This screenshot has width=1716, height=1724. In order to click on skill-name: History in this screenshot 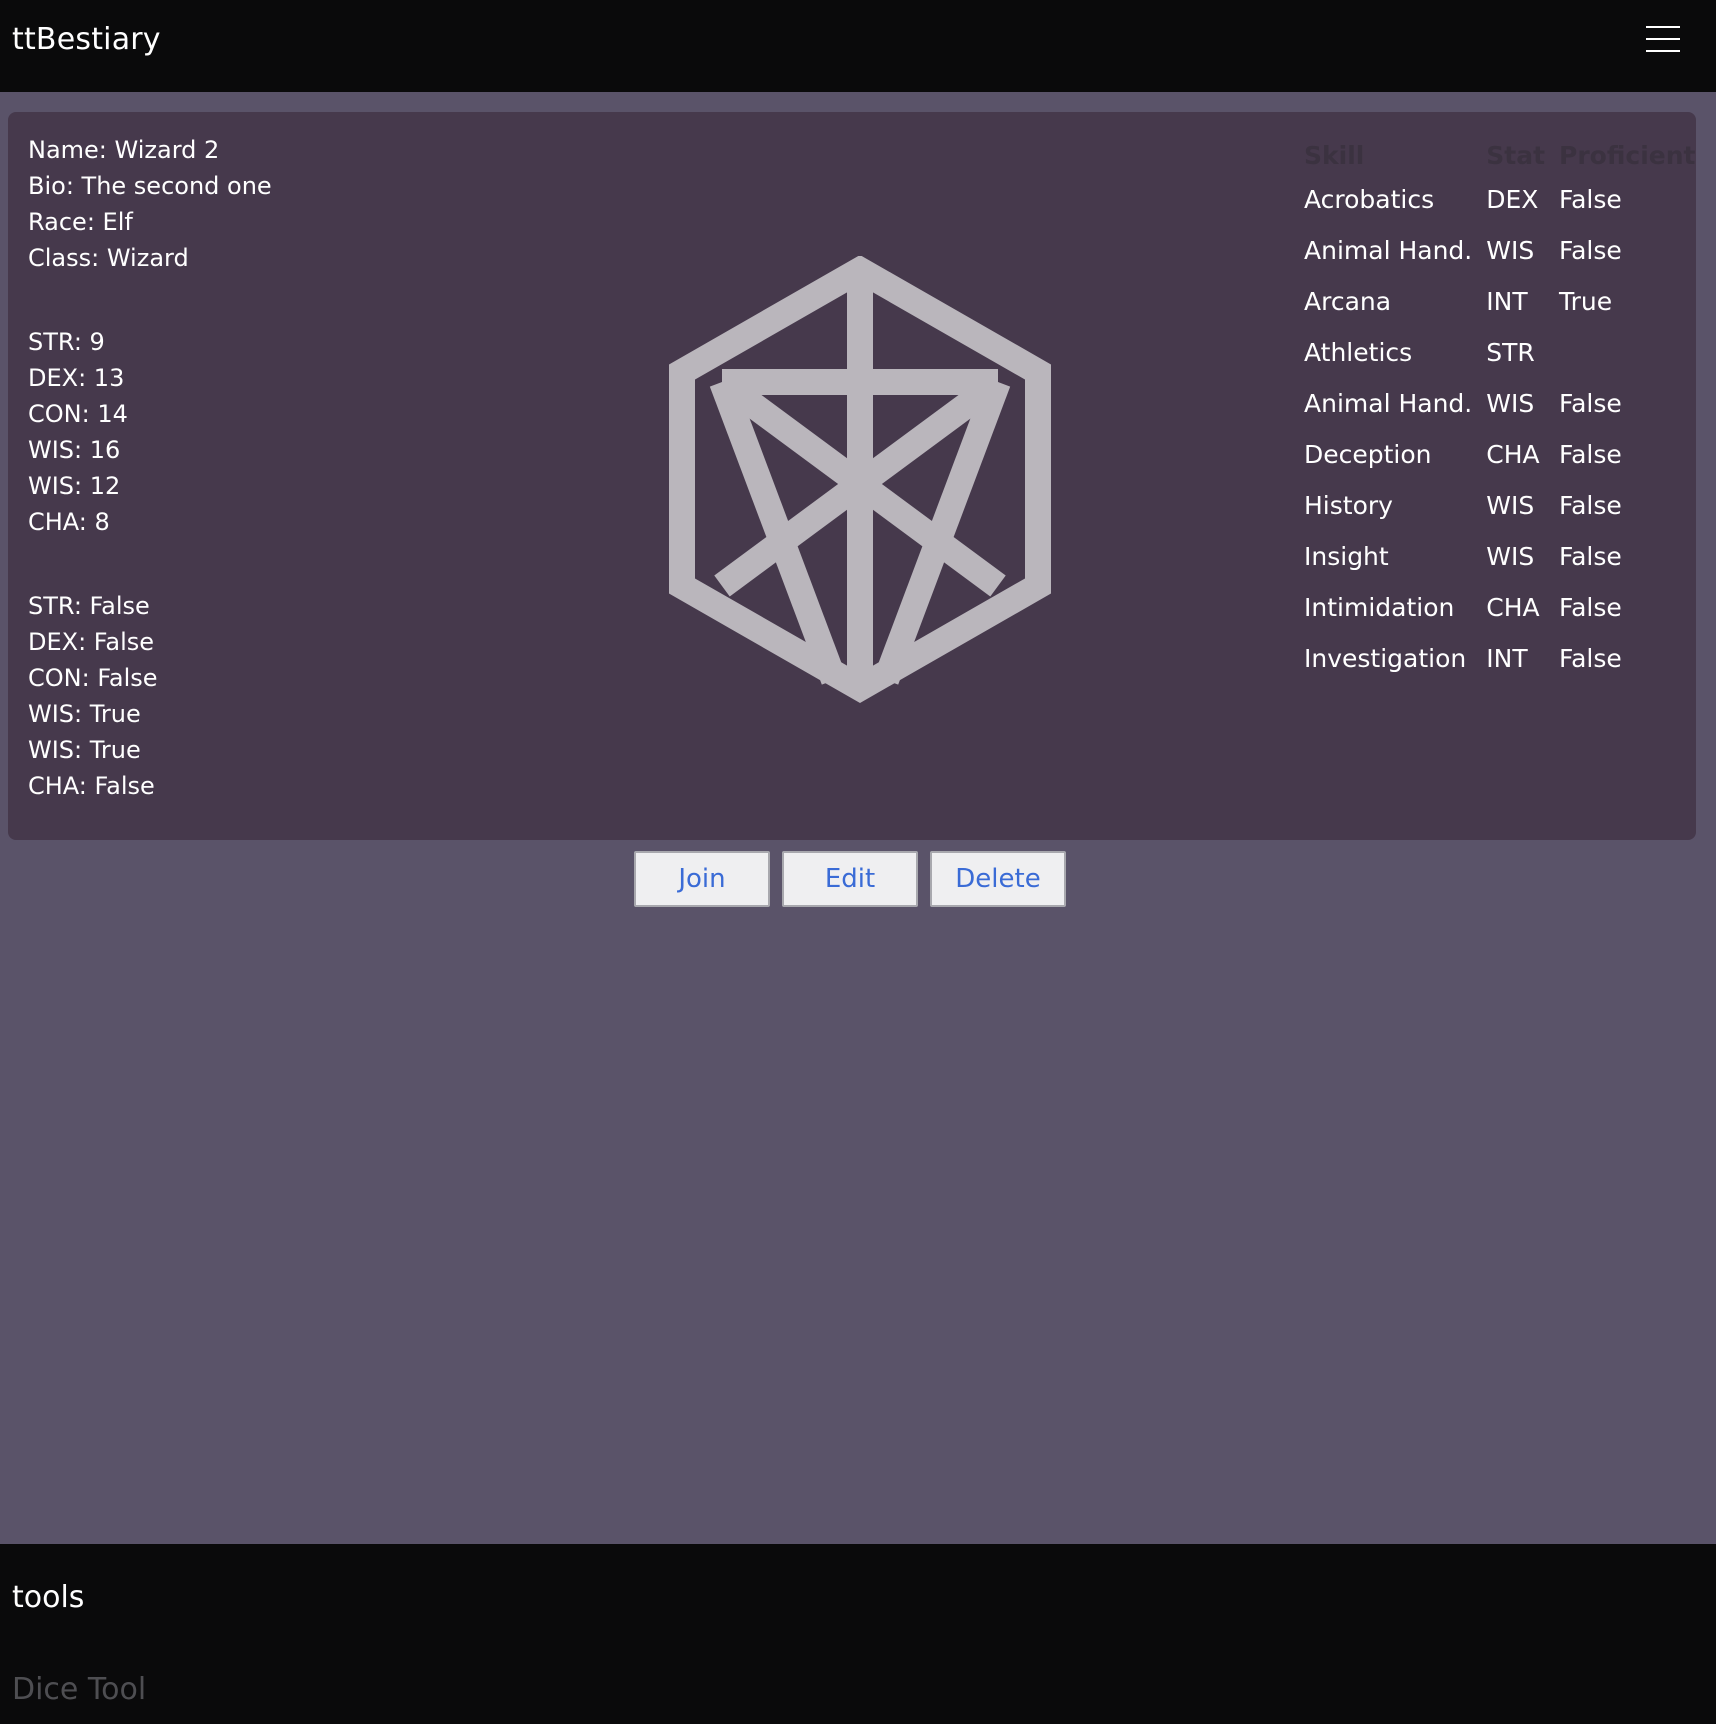, I will do `click(1348, 505)`.